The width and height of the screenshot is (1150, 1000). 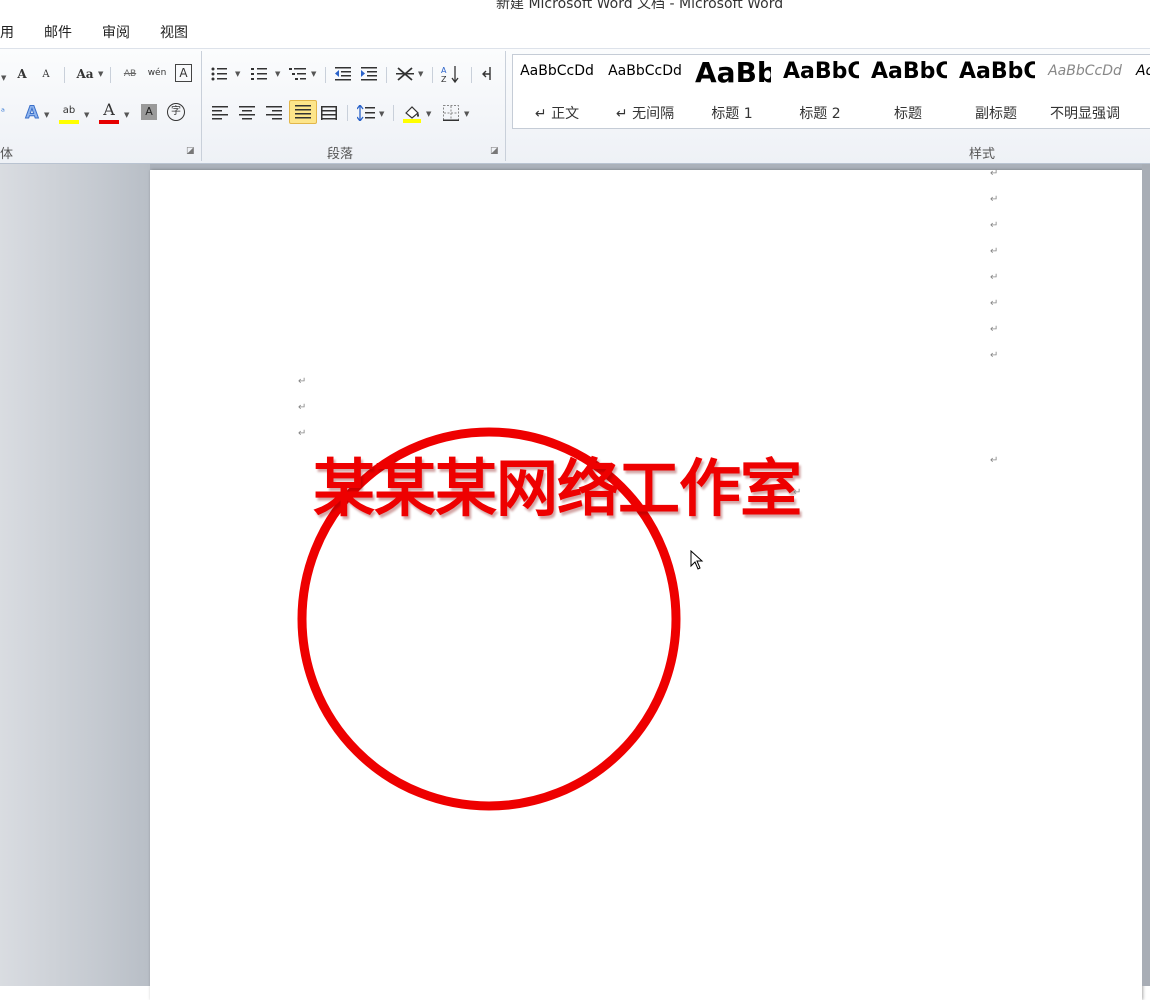 I want to click on numbering-dropdown-arrow: ▼, so click(x=277, y=74).